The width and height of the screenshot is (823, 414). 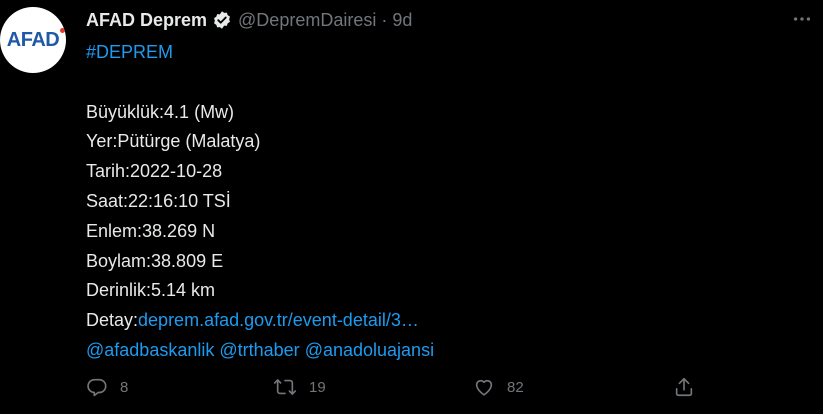 I want to click on handle: @DepremDairesi, so click(x=307, y=20).